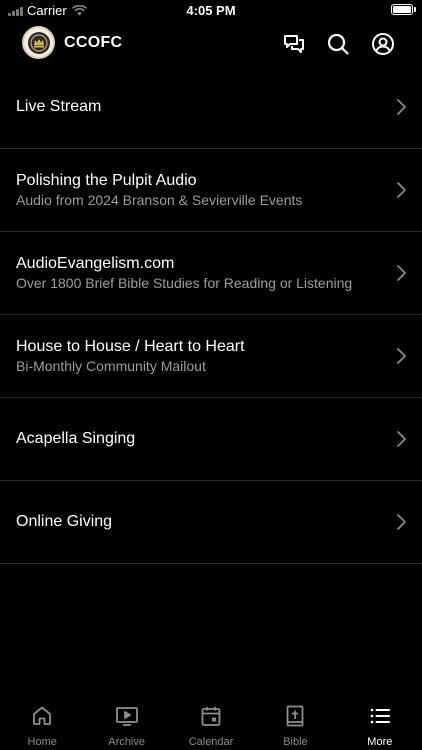  I want to click on menu-item-title: Online Giving, so click(64, 521).